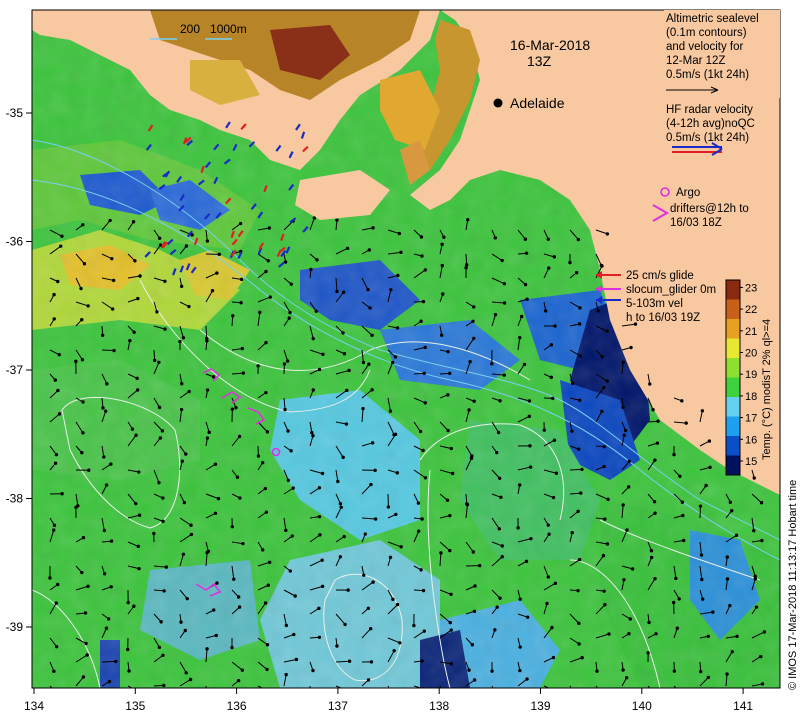  I want to click on credit-text: © IMOS 17-Mar-2018 11:13:17 Hobart time, so click(793, 585).